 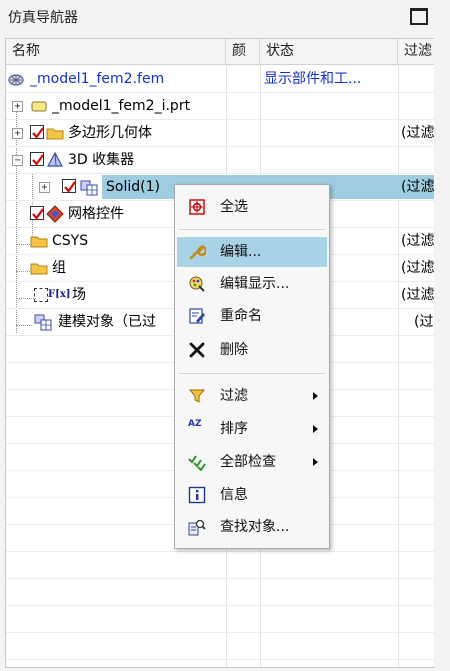 What do you see at coordinates (424, 322) in the screenshot?
I see `filter-text: (过` at bounding box center [424, 322].